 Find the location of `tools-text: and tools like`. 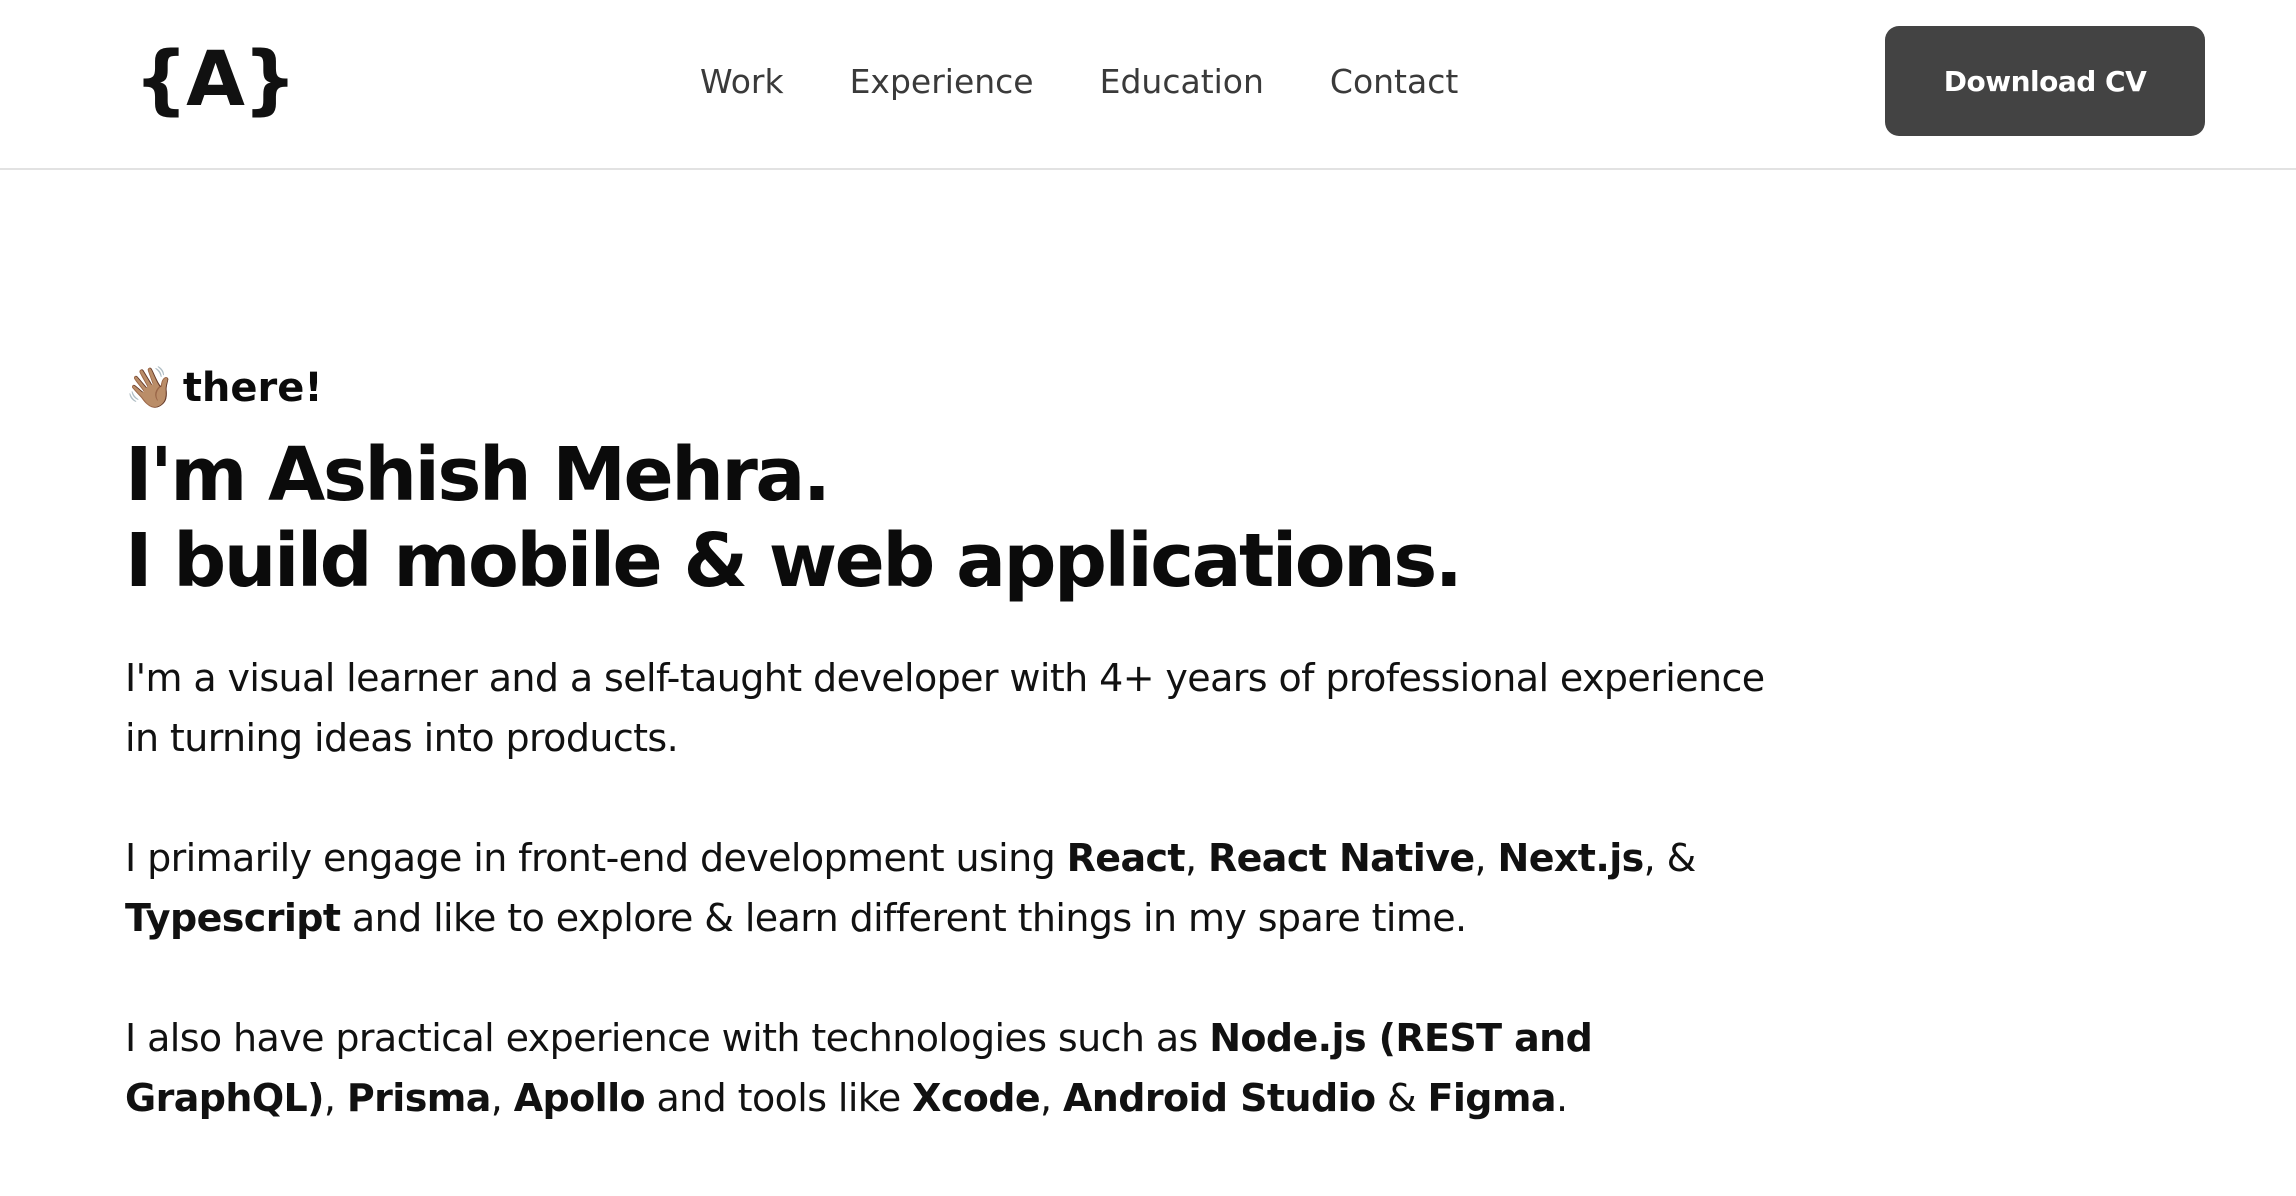

tools-text: and tools like is located at coordinates (779, 1098).